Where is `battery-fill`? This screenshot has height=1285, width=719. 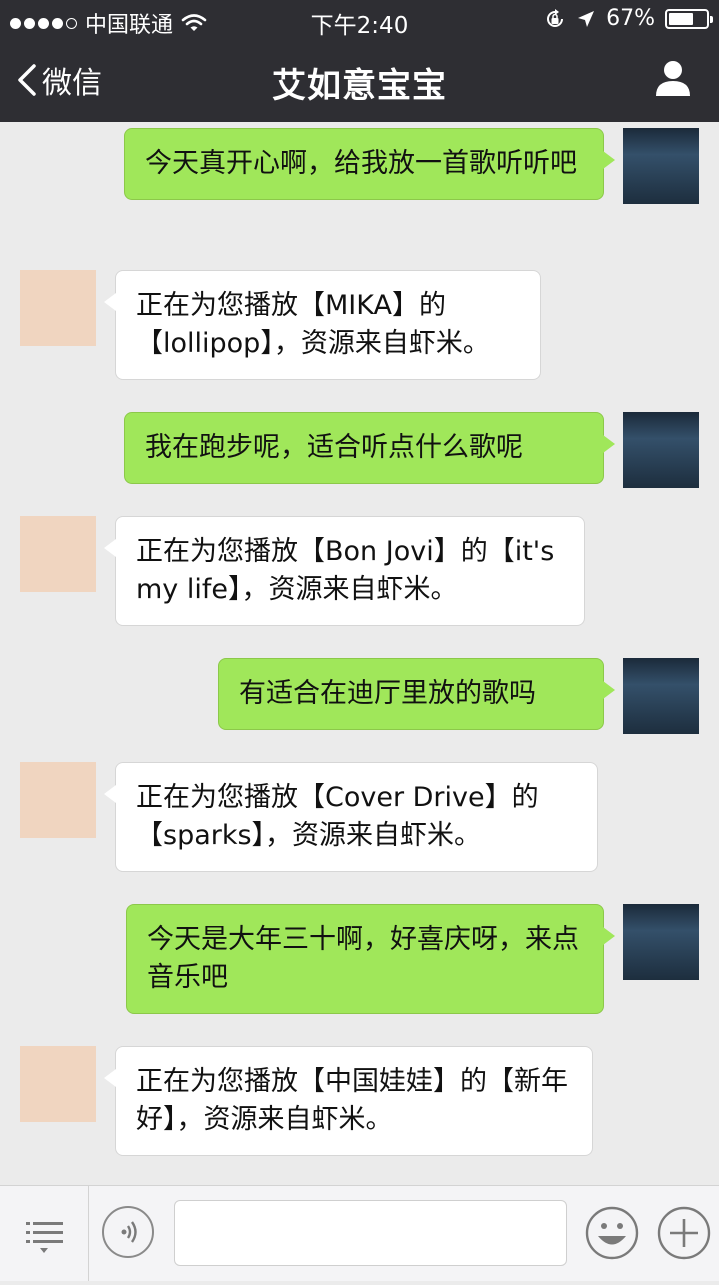 battery-fill is located at coordinates (681, 18).